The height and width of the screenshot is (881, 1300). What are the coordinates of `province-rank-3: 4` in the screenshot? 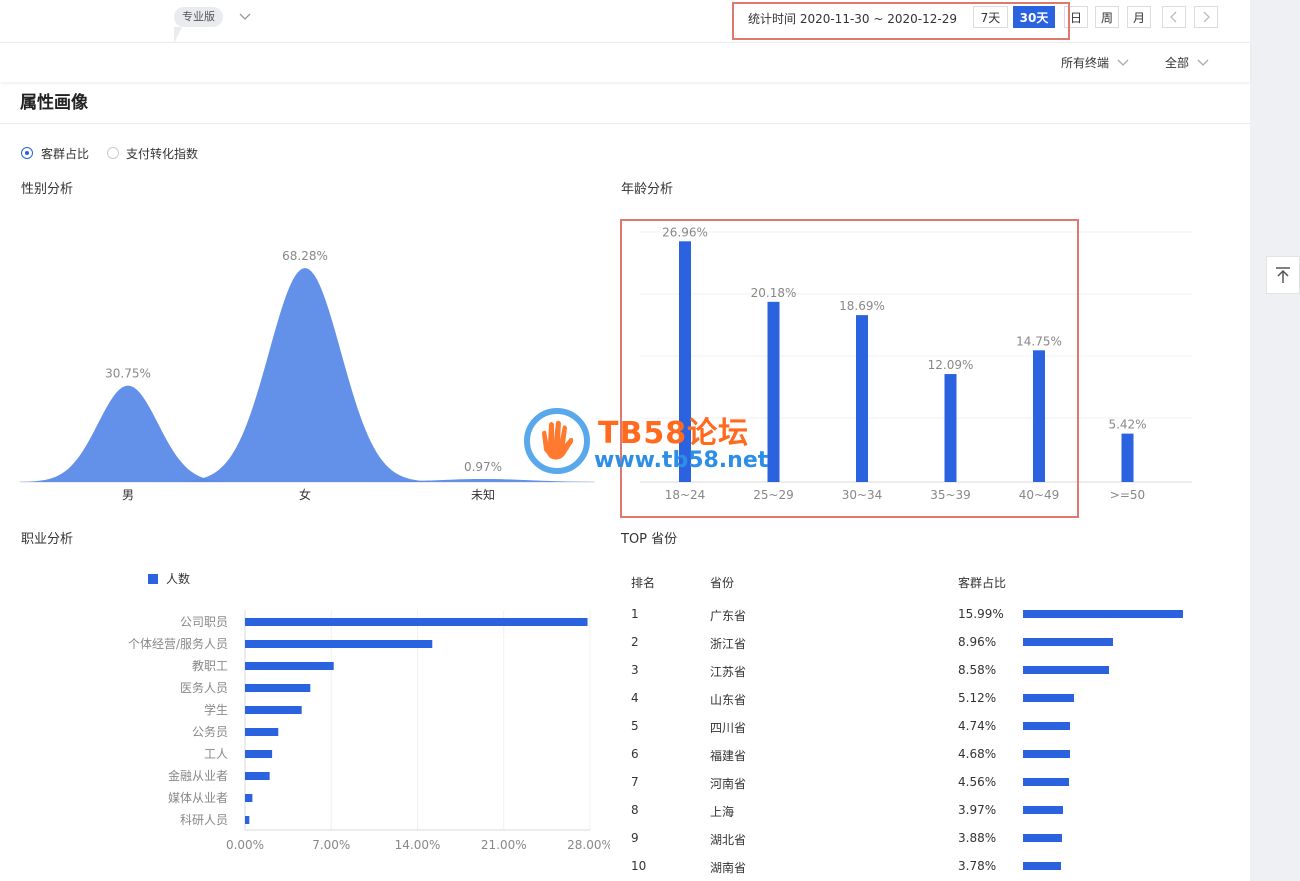 It's located at (635, 698).